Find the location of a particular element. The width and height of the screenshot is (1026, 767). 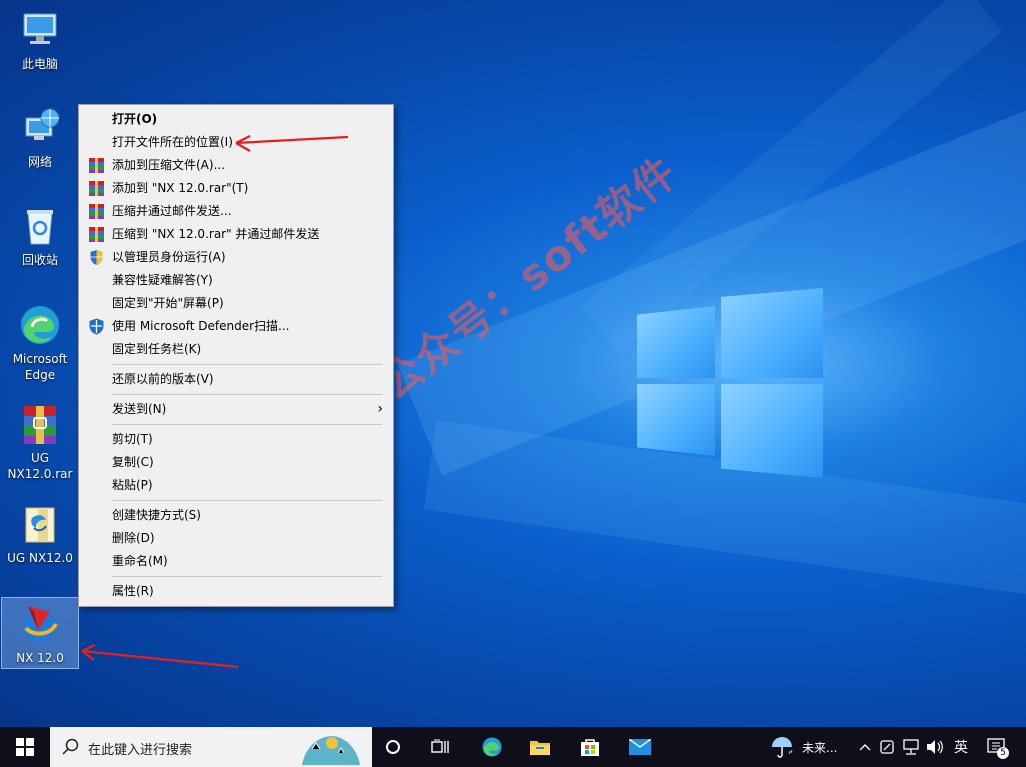

taskbar-search-box: 在此键入进行搜索 is located at coordinates (211, 747).